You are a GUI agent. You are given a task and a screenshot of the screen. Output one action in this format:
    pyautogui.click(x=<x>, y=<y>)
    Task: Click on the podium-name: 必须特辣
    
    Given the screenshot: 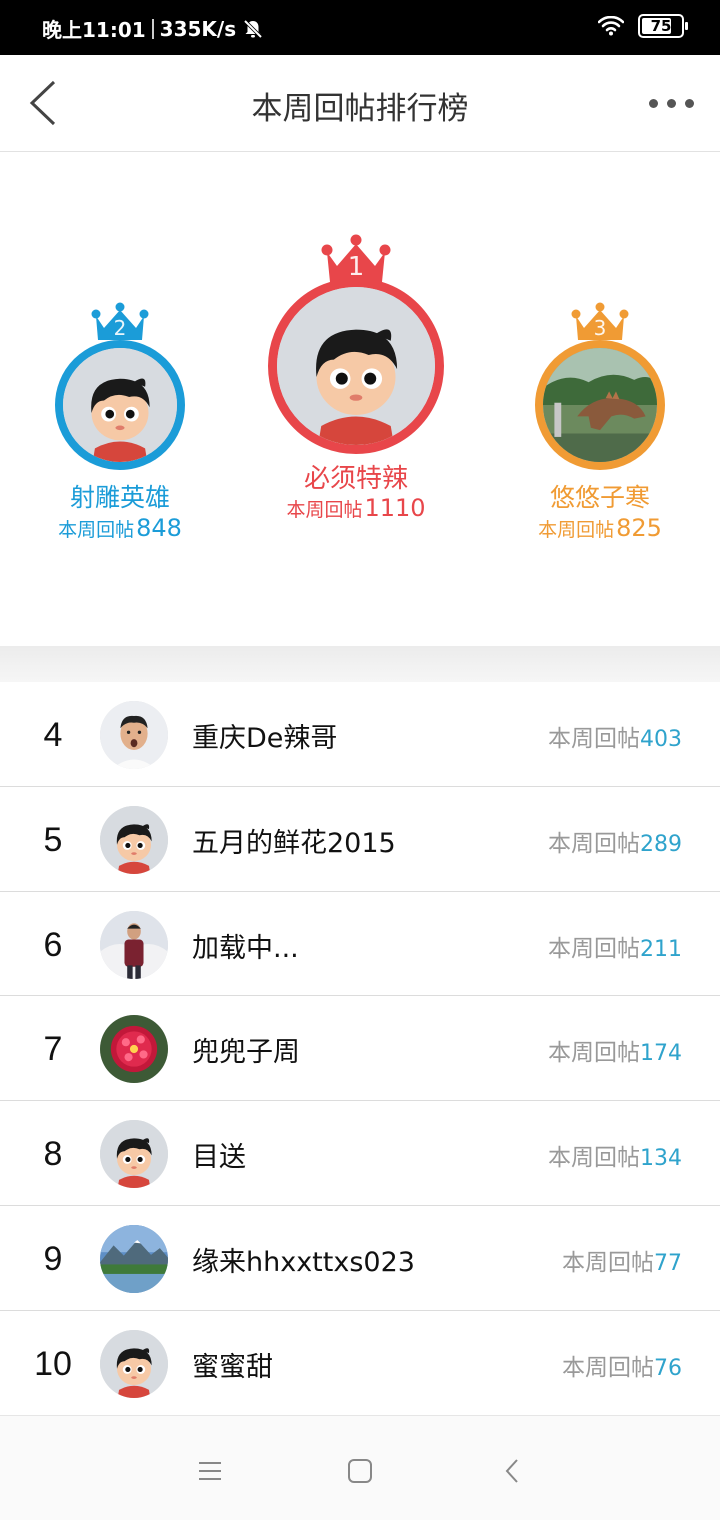 What is the action you would take?
    pyautogui.click(x=355, y=479)
    